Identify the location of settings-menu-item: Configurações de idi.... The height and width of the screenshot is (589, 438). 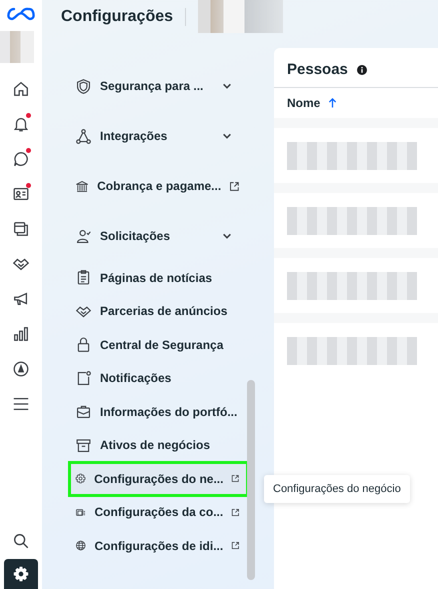
(158, 545).